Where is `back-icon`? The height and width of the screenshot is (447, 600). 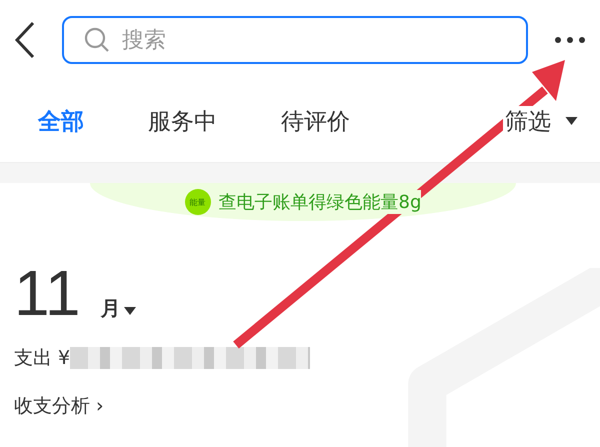
back-icon is located at coordinates (25, 40).